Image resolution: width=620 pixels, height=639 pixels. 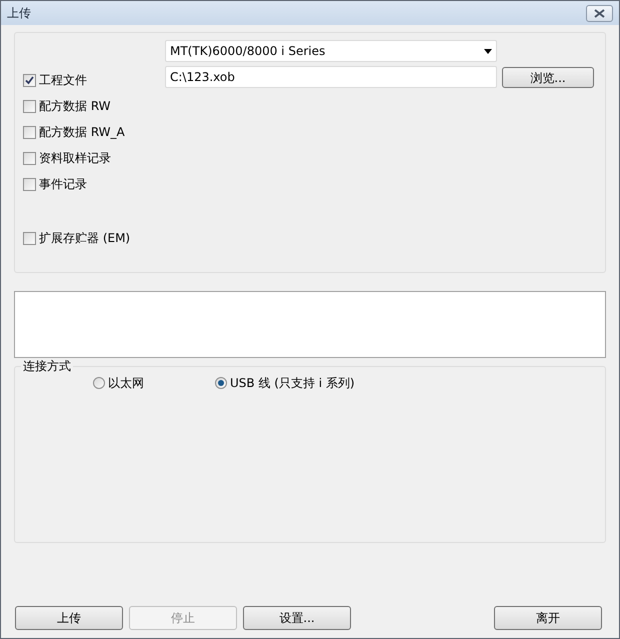 What do you see at coordinates (47, 366) in the screenshot?
I see `group-label: 连接方式` at bounding box center [47, 366].